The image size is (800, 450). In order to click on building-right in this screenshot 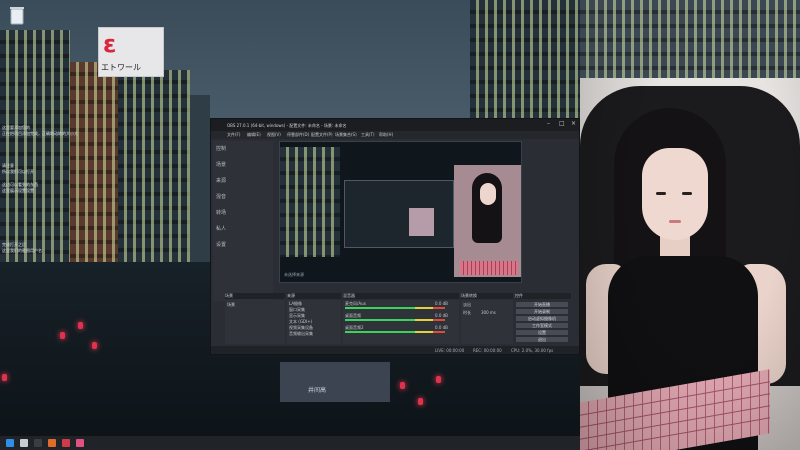, I will do `click(525, 60)`.